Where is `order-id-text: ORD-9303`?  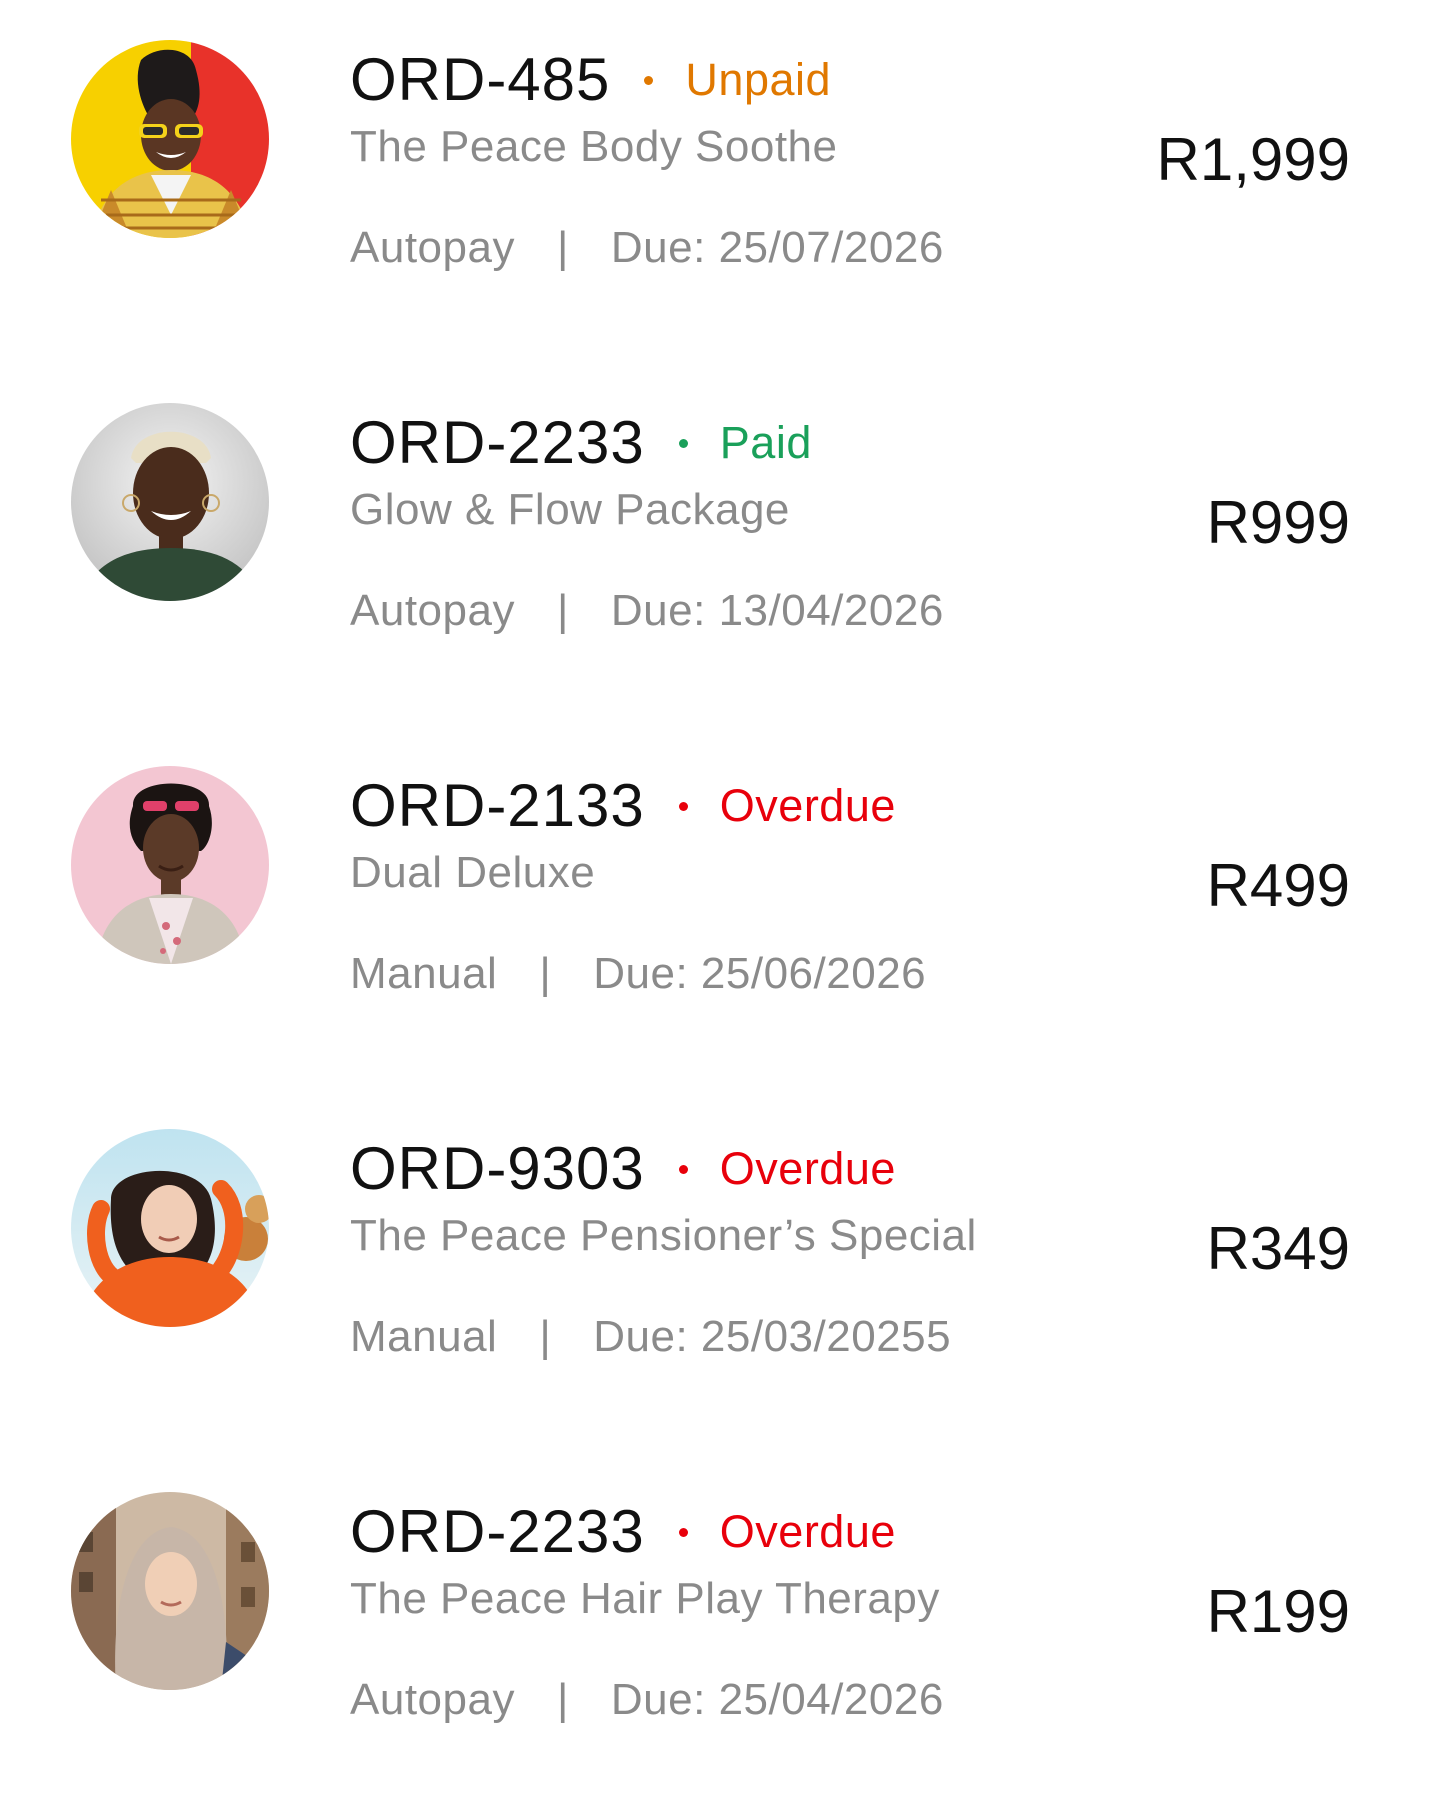 order-id-text: ORD-9303 is located at coordinates (497, 1168).